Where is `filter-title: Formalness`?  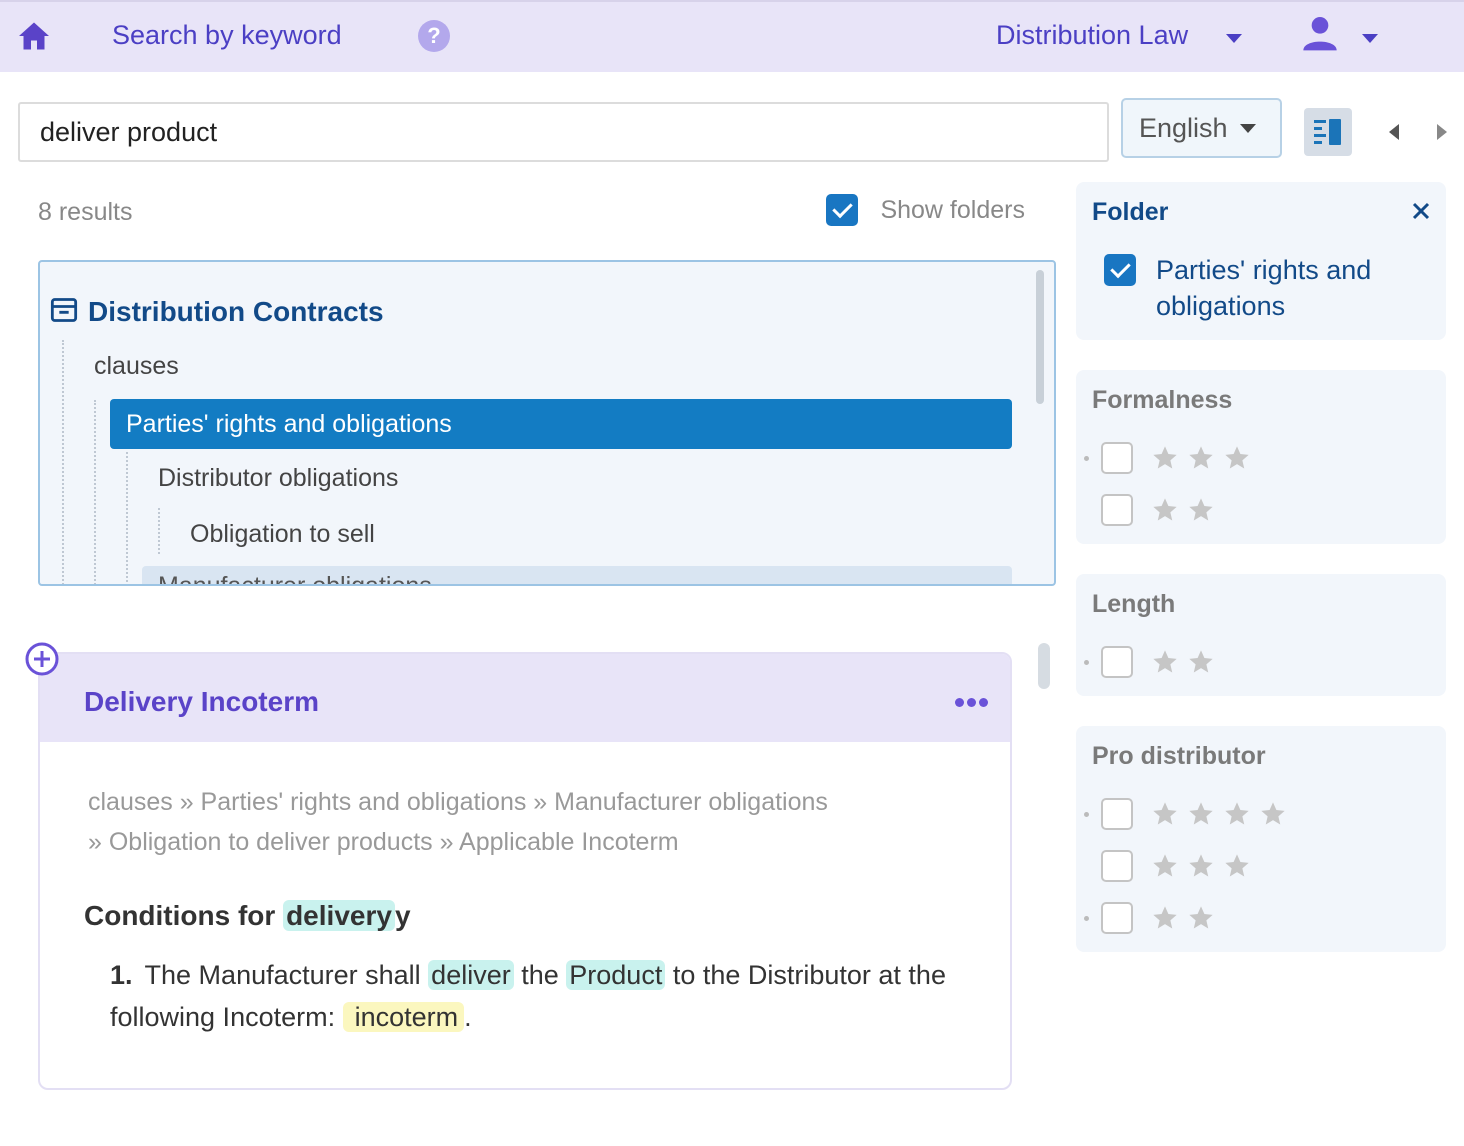
filter-title: Formalness is located at coordinates (1162, 400).